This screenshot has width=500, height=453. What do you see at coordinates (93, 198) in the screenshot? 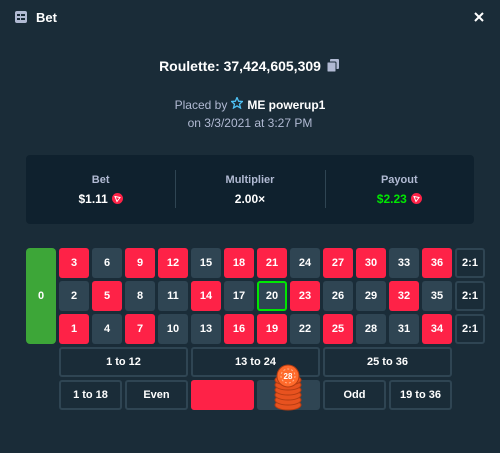
I see `bet-value: $1.11` at bounding box center [93, 198].